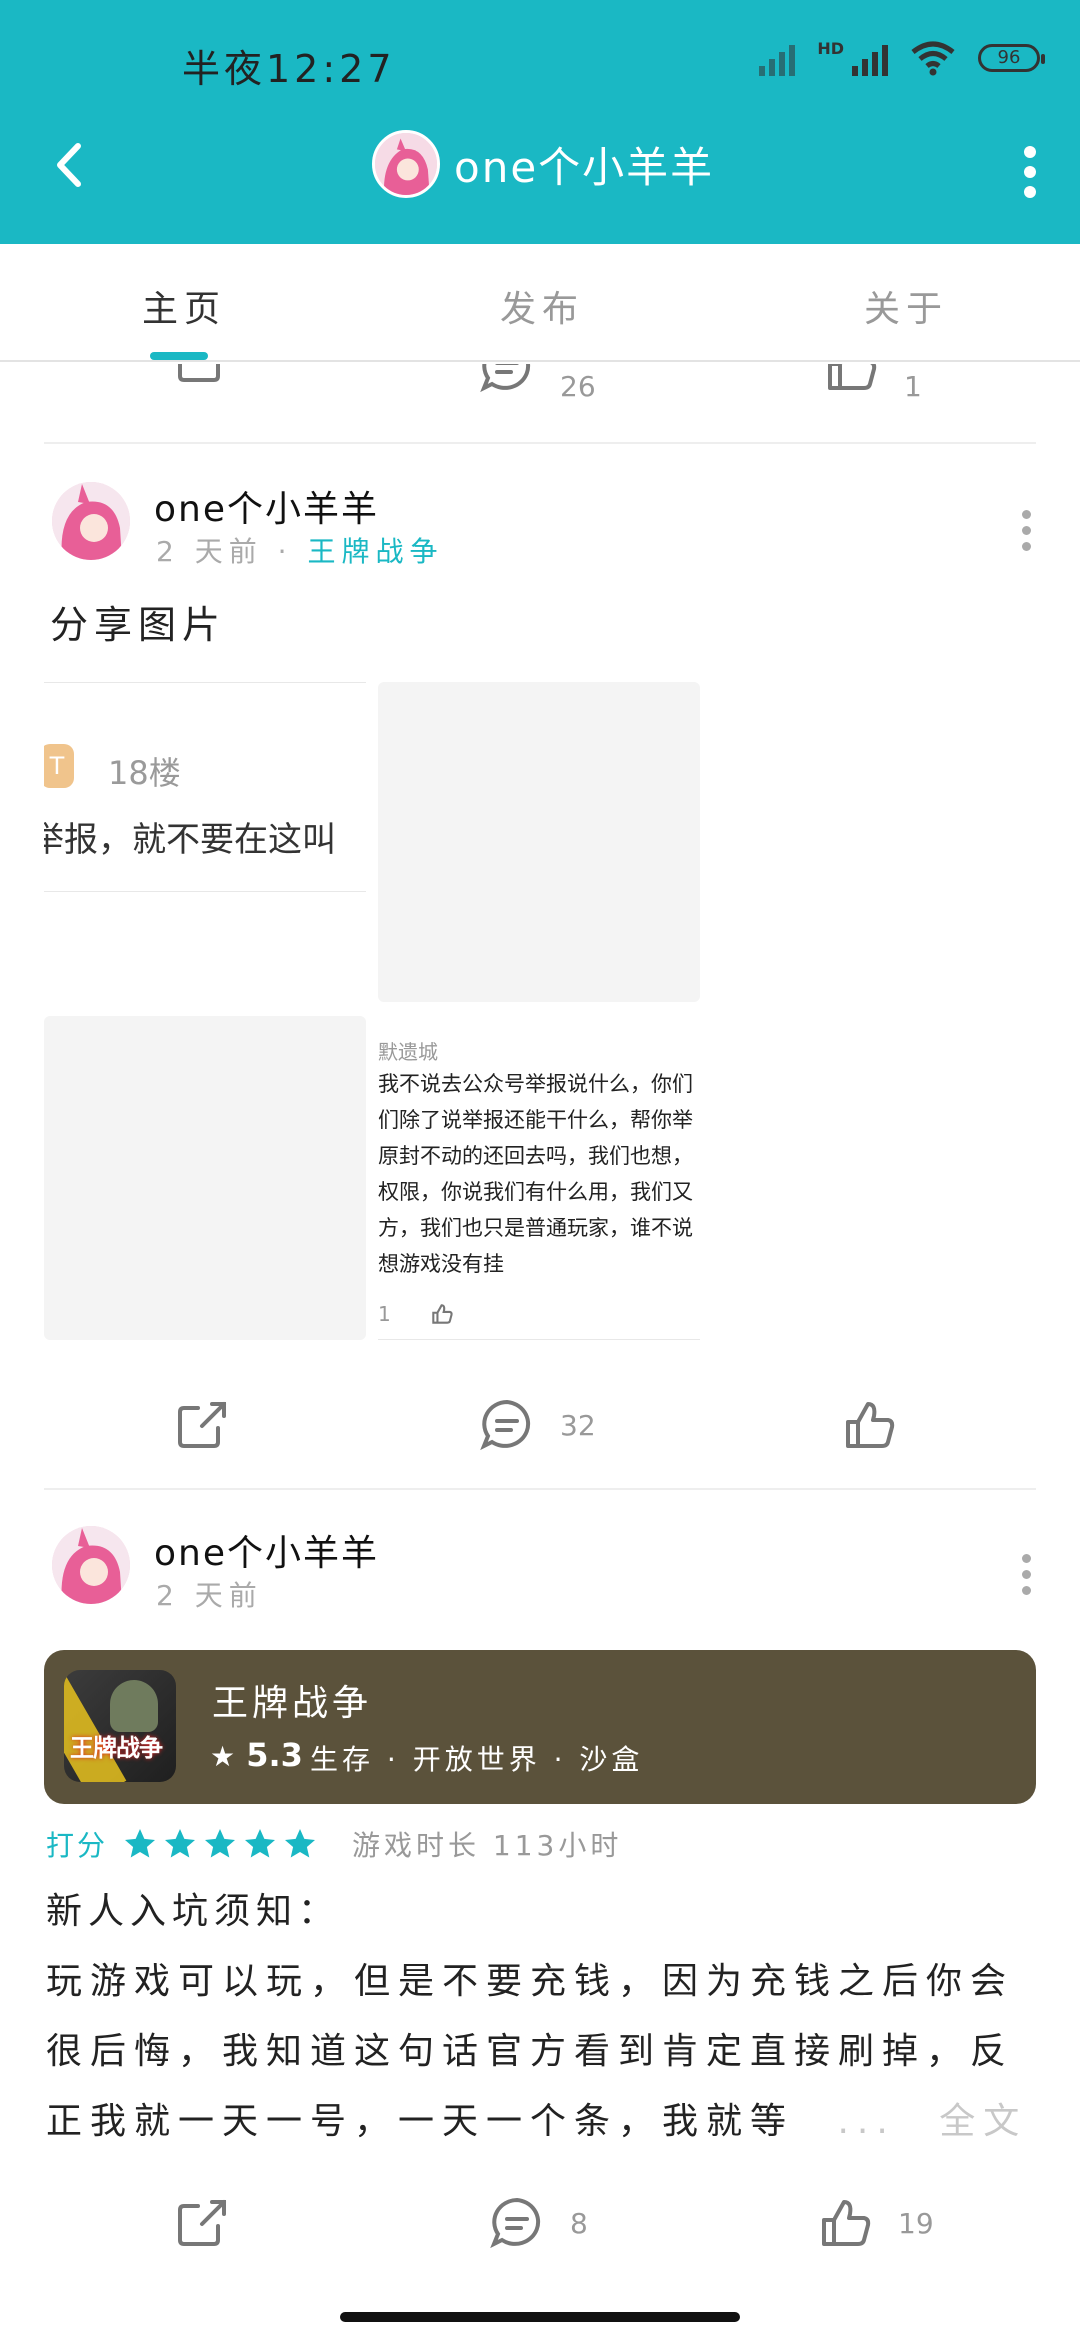  I want to click on floor-number: 18楼, so click(144, 773).